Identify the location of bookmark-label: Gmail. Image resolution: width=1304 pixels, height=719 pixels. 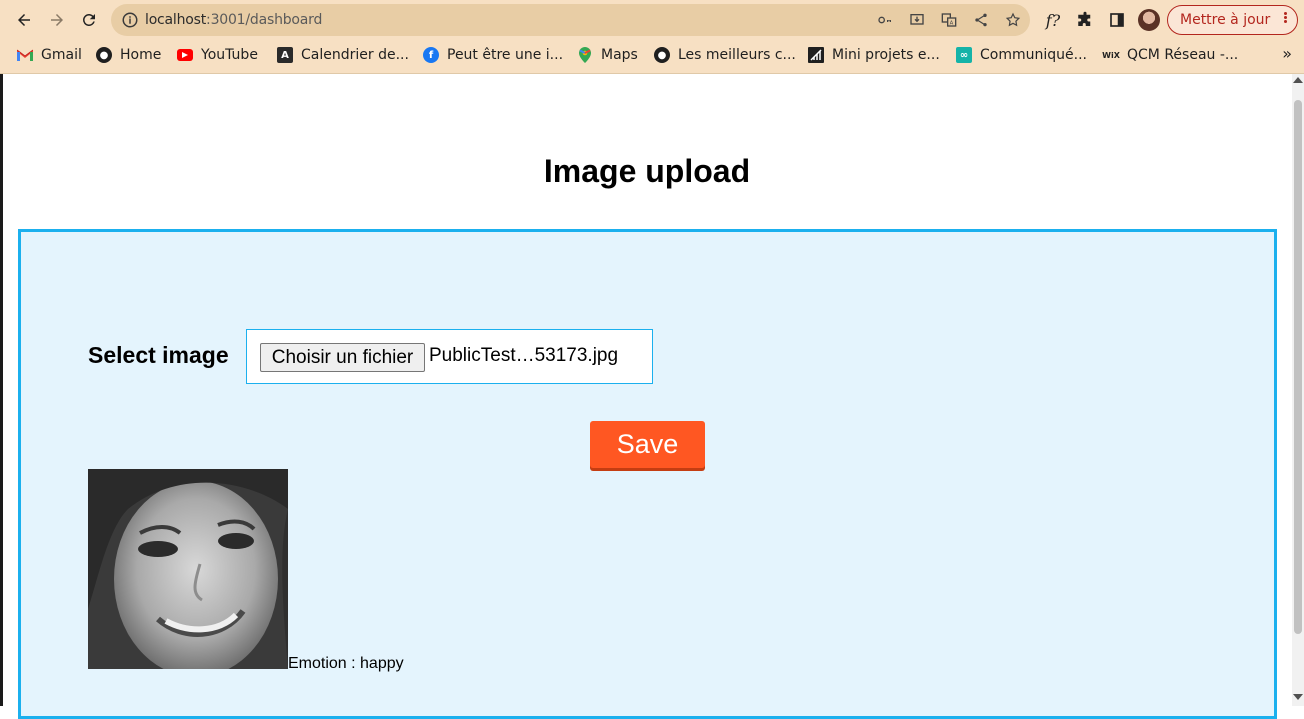
(61, 55).